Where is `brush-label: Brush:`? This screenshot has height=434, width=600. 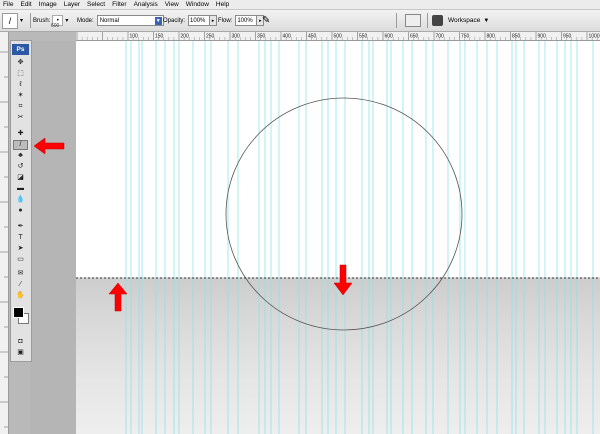 brush-label: Brush: is located at coordinates (42, 20).